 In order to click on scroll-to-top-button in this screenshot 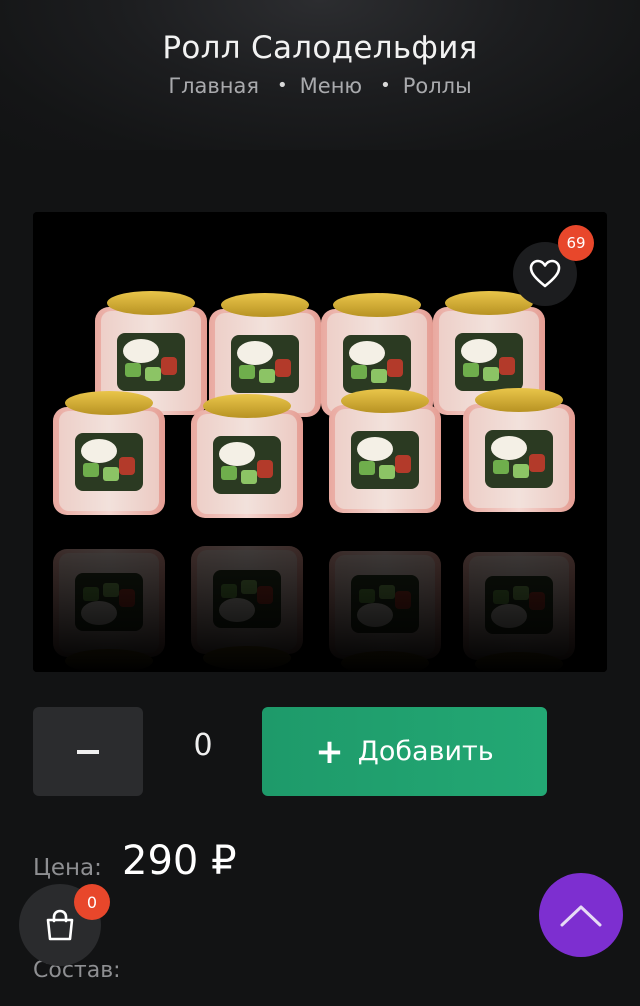, I will do `click(581, 915)`.